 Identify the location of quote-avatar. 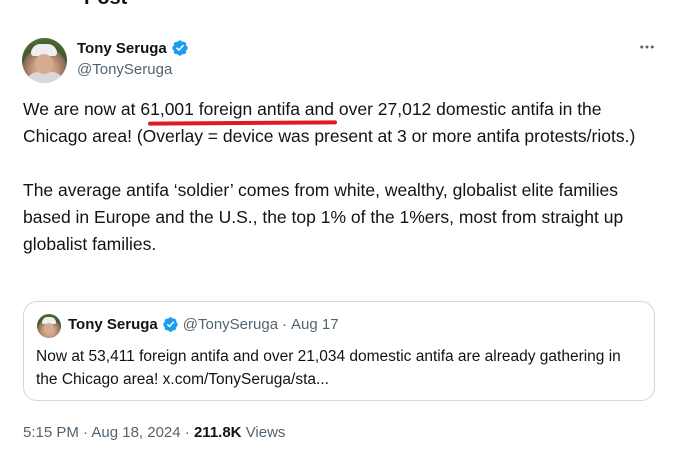
(49, 326).